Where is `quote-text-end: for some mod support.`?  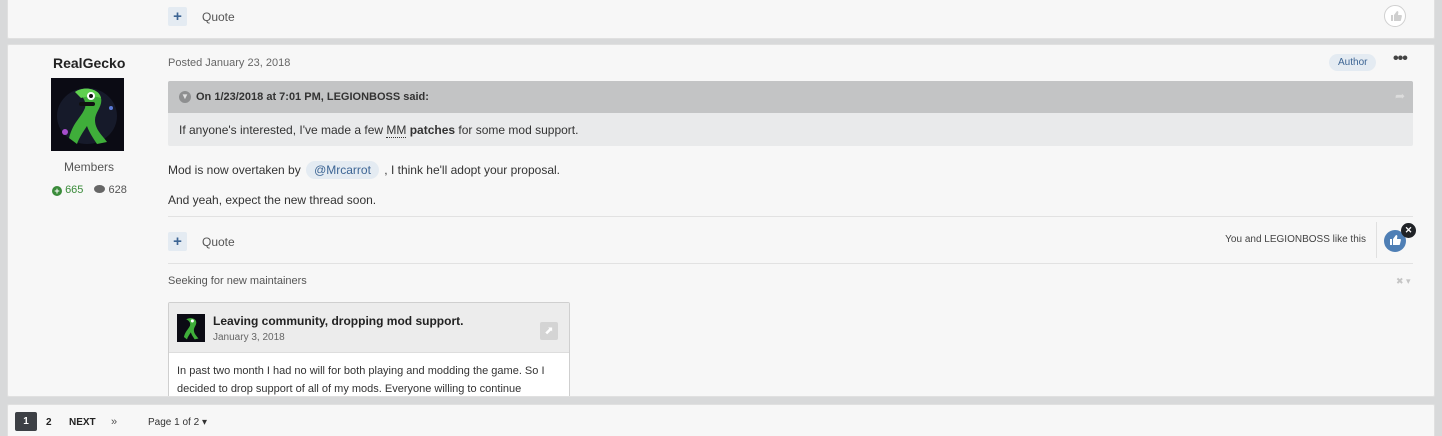
quote-text-end: for some mod support. is located at coordinates (517, 130).